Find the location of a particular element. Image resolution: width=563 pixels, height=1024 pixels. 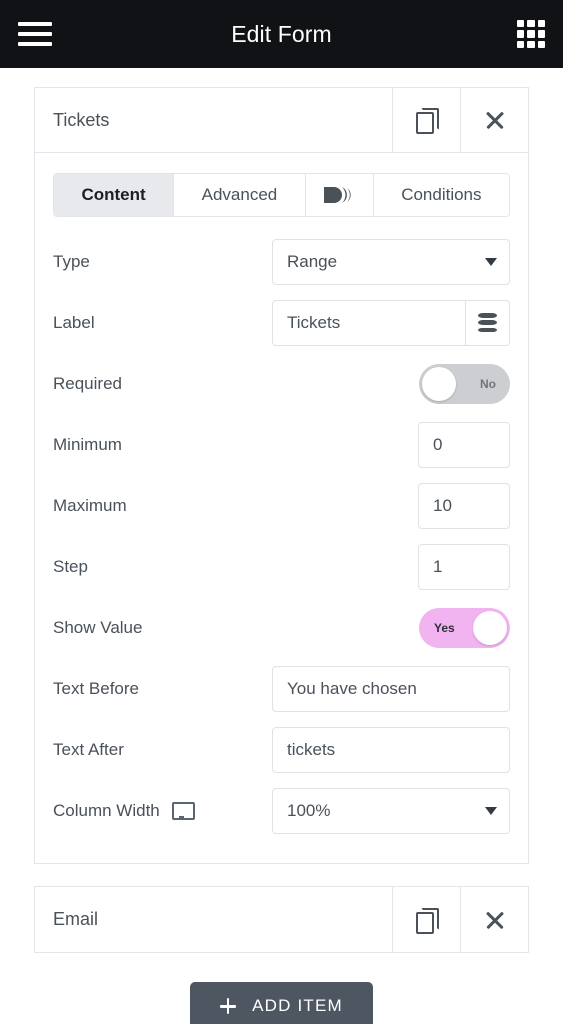

setting-control-show-value: Yes is located at coordinates (464, 627).